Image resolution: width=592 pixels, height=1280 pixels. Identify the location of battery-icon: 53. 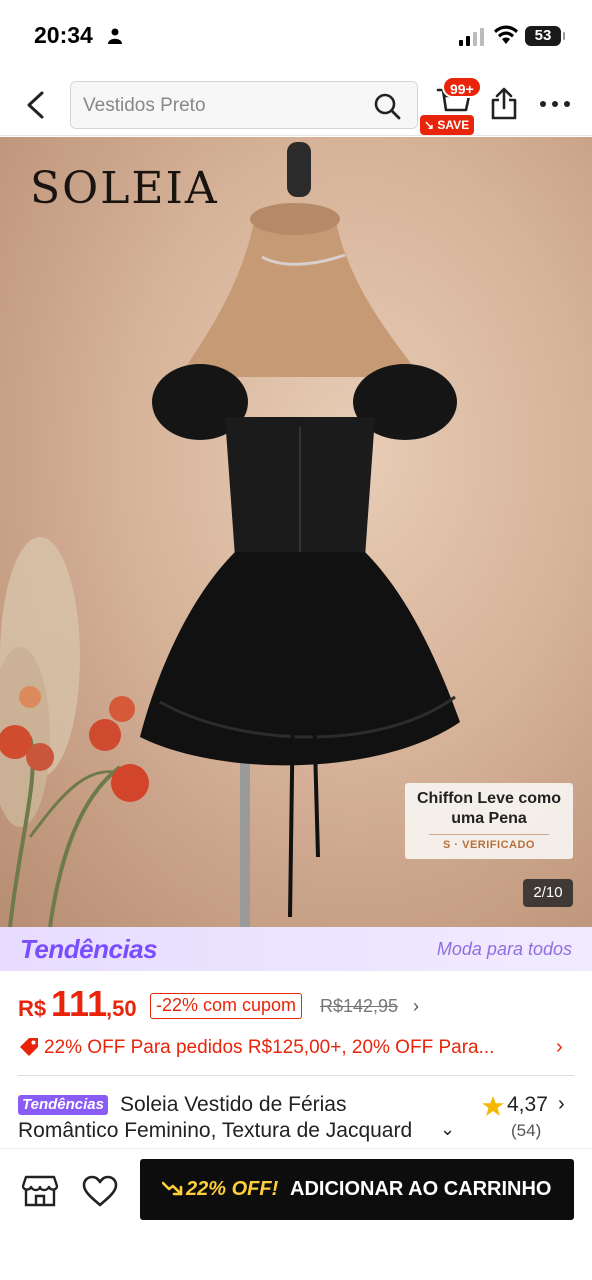
(545, 36).